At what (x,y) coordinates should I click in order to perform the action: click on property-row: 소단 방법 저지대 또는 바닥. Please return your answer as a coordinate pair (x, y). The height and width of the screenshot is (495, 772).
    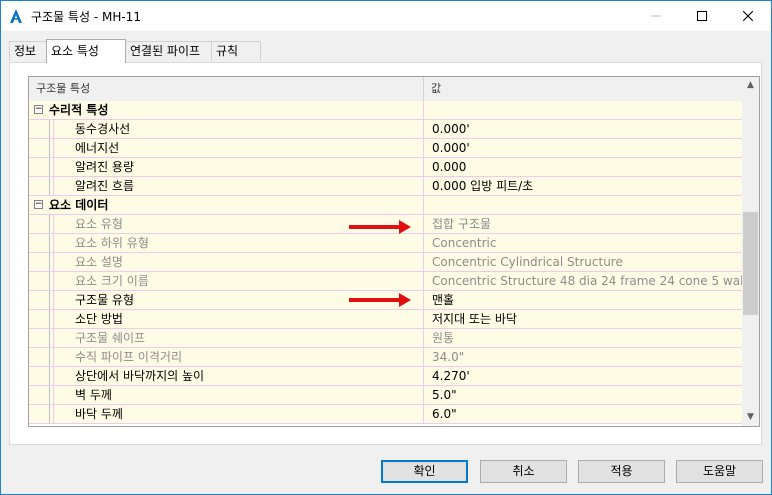
    Looking at the image, I should click on (385, 319).